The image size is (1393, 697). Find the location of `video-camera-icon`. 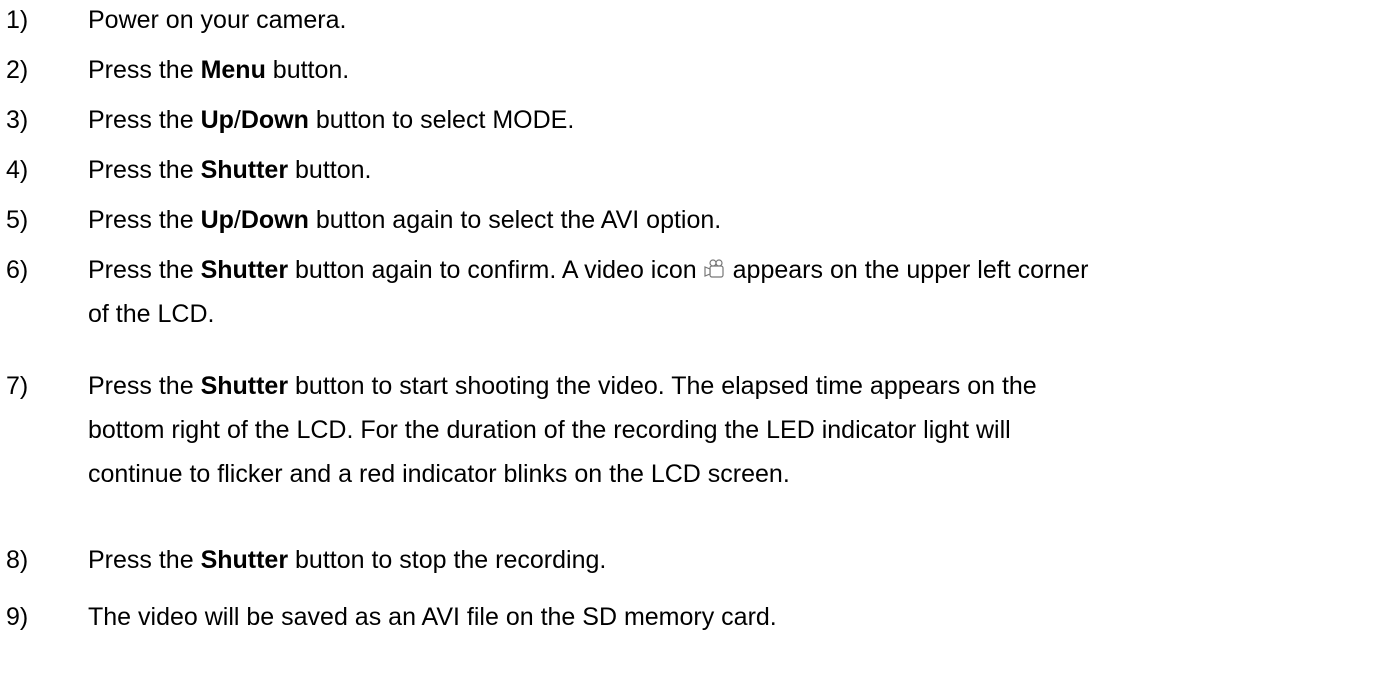

video-camera-icon is located at coordinates (714, 264).